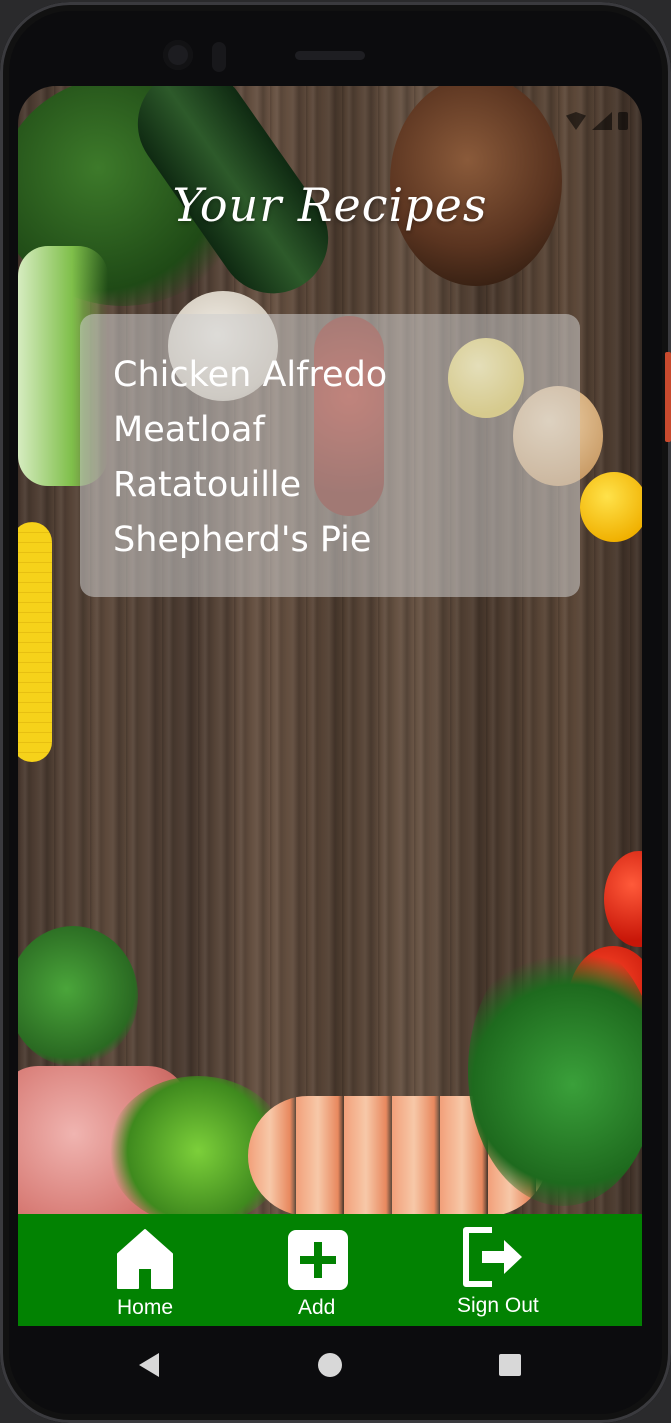 This screenshot has height=1423, width=671. I want to click on side-button, so click(668, 397).